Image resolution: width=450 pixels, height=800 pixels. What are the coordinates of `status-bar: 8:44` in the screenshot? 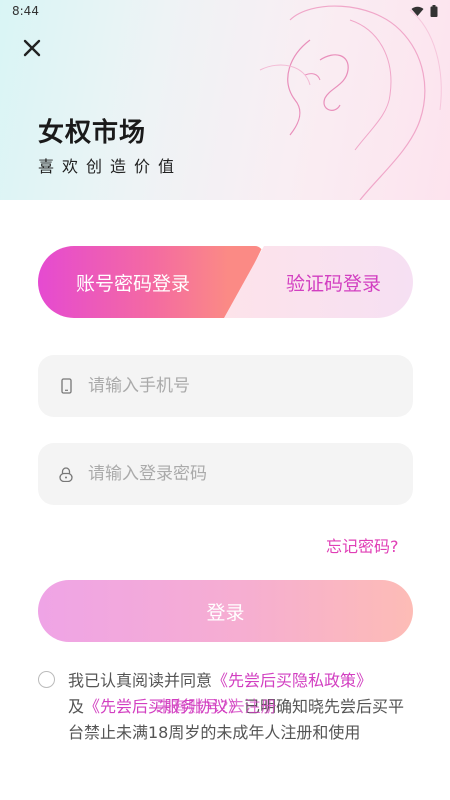 It's located at (225, 11).